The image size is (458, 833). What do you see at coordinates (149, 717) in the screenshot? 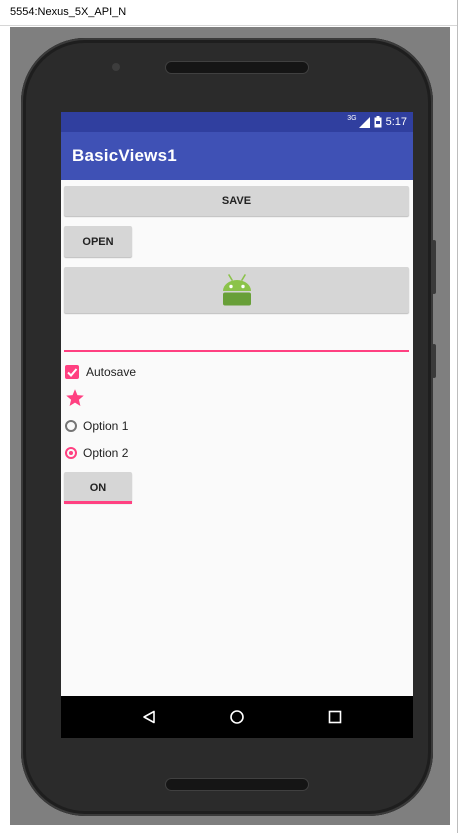
I see `back-icon` at bounding box center [149, 717].